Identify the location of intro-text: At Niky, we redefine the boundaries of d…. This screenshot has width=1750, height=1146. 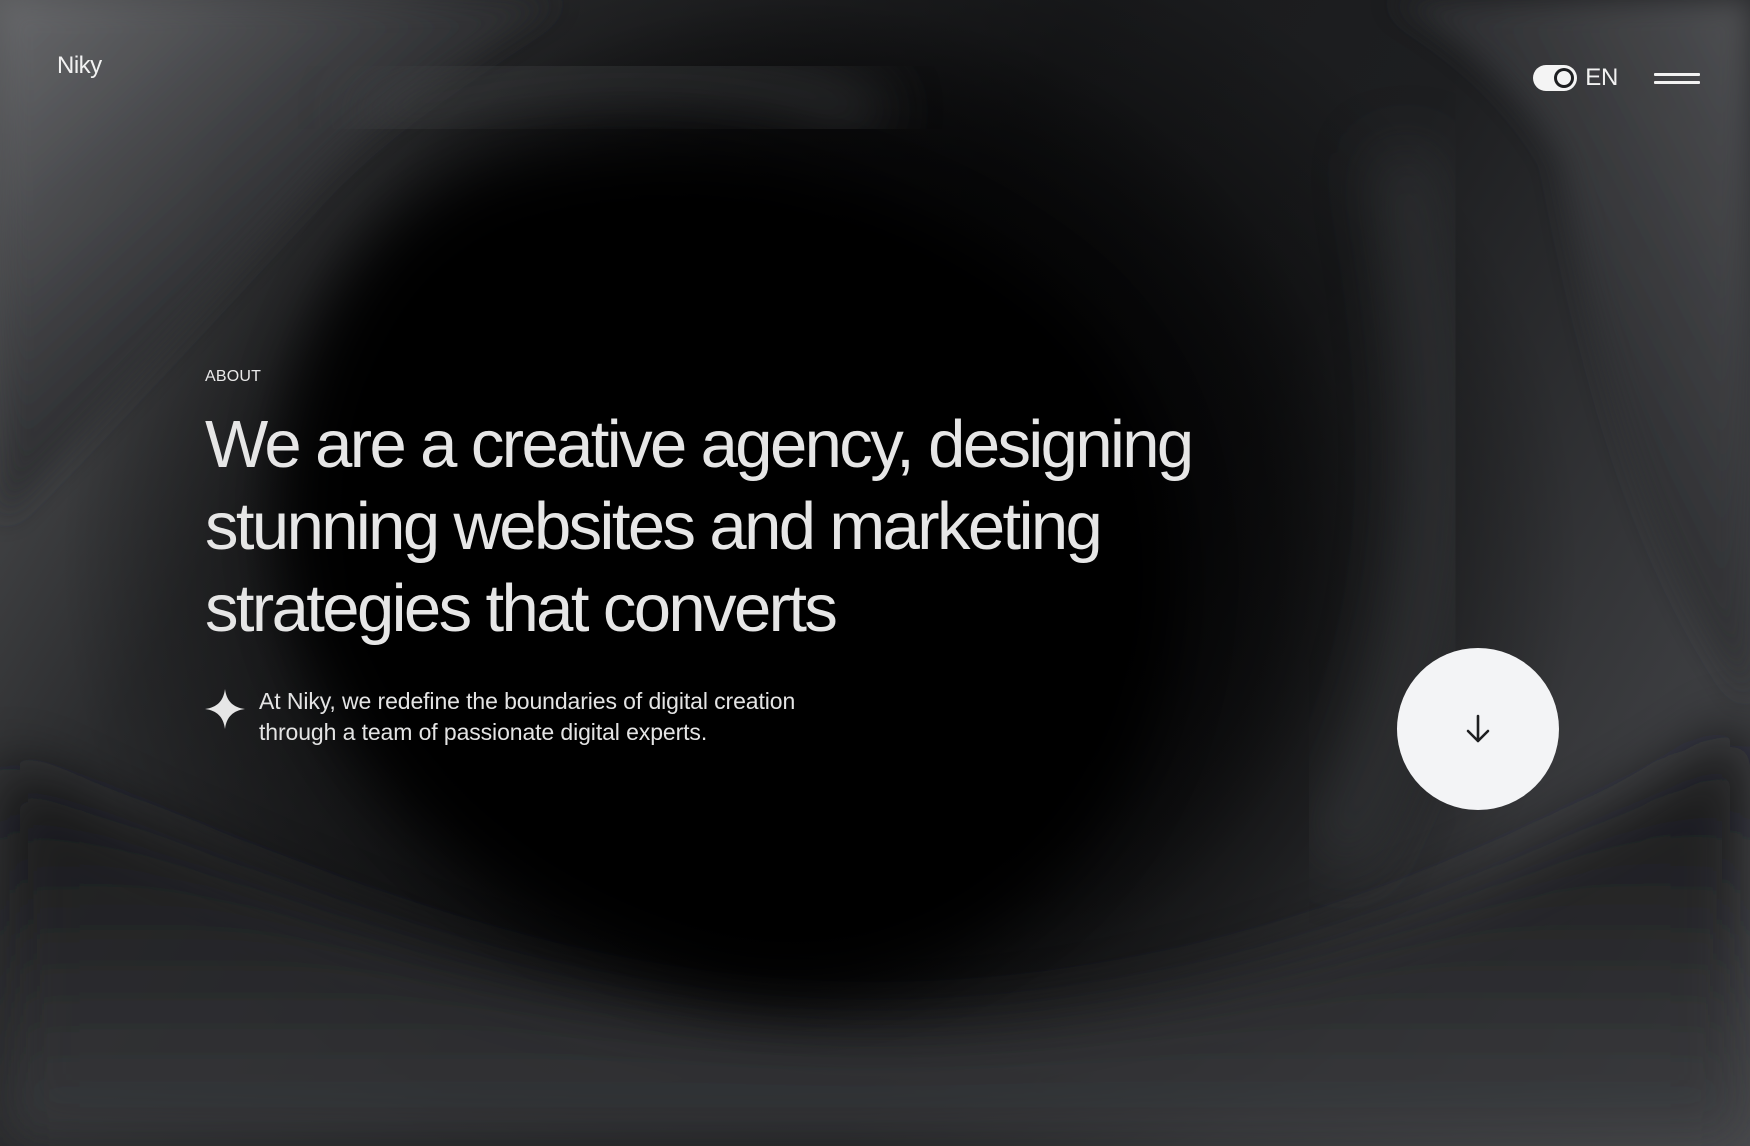
(527, 717).